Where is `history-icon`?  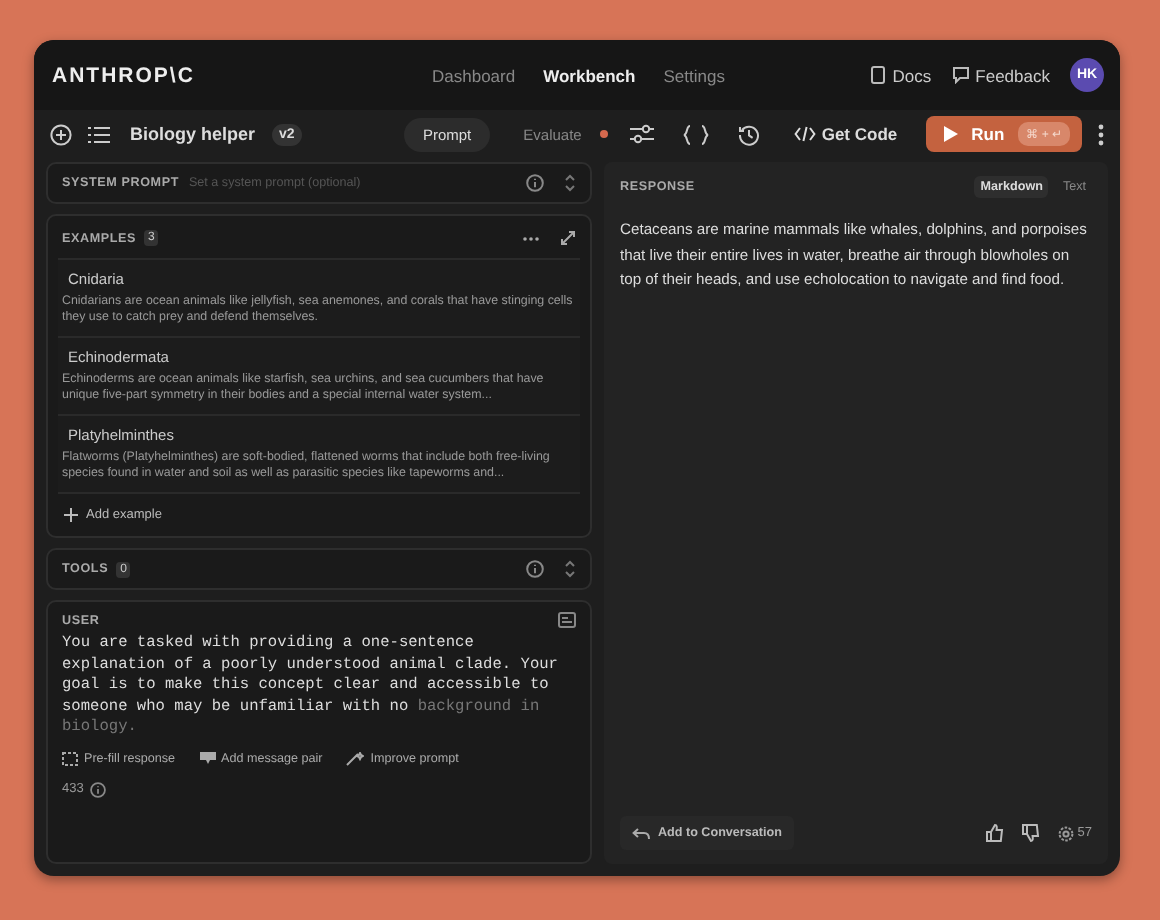
history-icon is located at coordinates (748, 134).